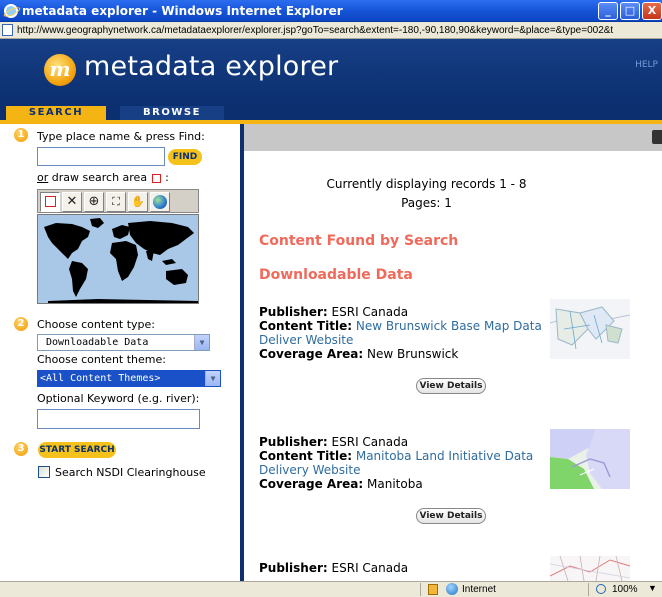 The image size is (662, 597). What do you see at coordinates (56, 113) in the screenshot?
I see `tab-search: SEARCH` at bounding box center [56, 113].